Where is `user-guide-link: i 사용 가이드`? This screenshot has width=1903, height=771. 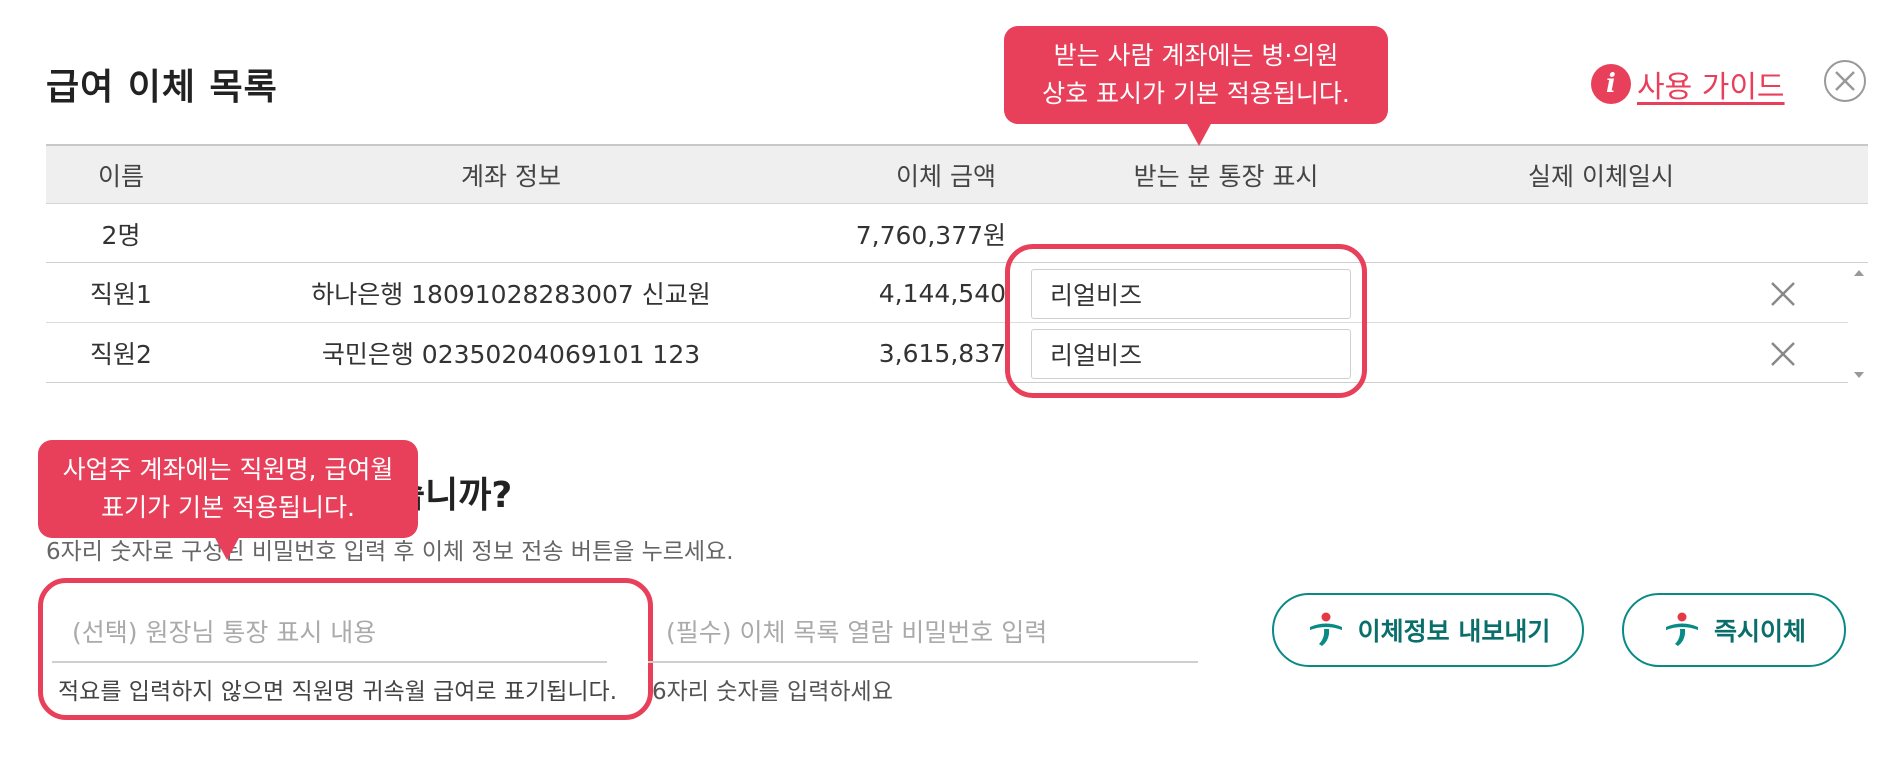
user-guide-link: i 사용 가이드 is located at coordinates (1688, 84).